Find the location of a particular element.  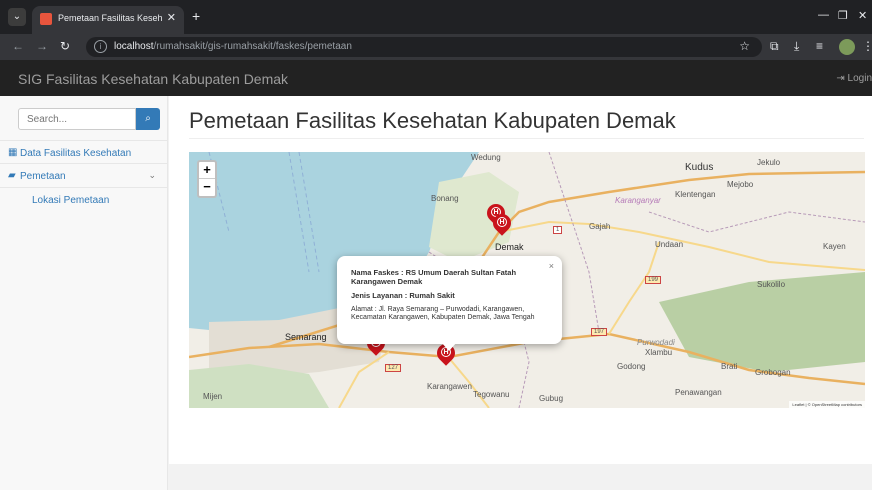

zoom-out-button: − is located at coordinates (207, 187).